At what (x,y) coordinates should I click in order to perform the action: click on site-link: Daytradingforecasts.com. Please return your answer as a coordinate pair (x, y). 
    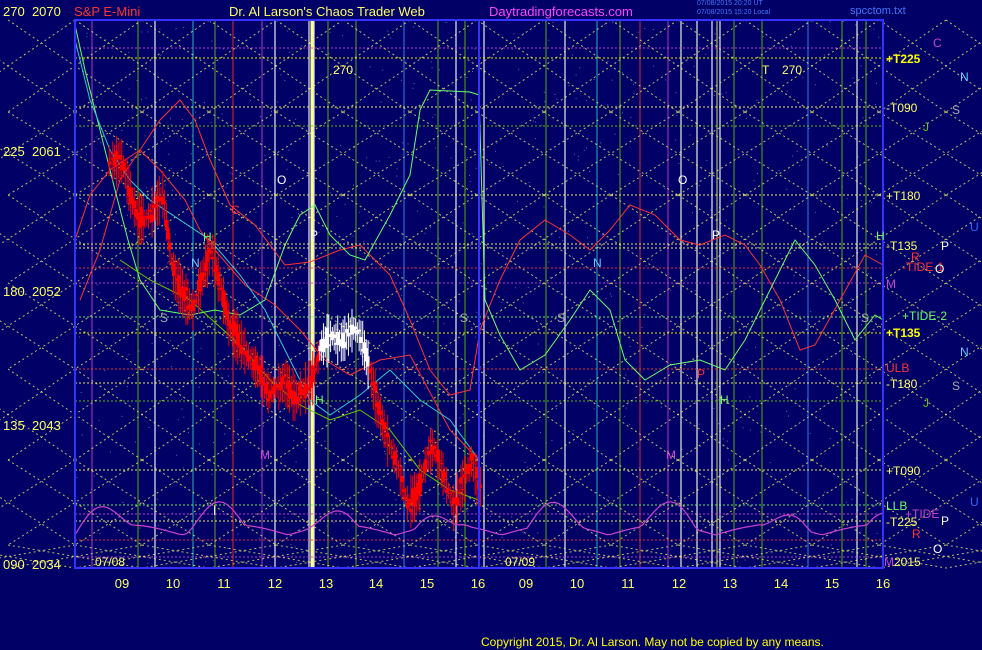
    Looking at the image, I should click on (561, 11).